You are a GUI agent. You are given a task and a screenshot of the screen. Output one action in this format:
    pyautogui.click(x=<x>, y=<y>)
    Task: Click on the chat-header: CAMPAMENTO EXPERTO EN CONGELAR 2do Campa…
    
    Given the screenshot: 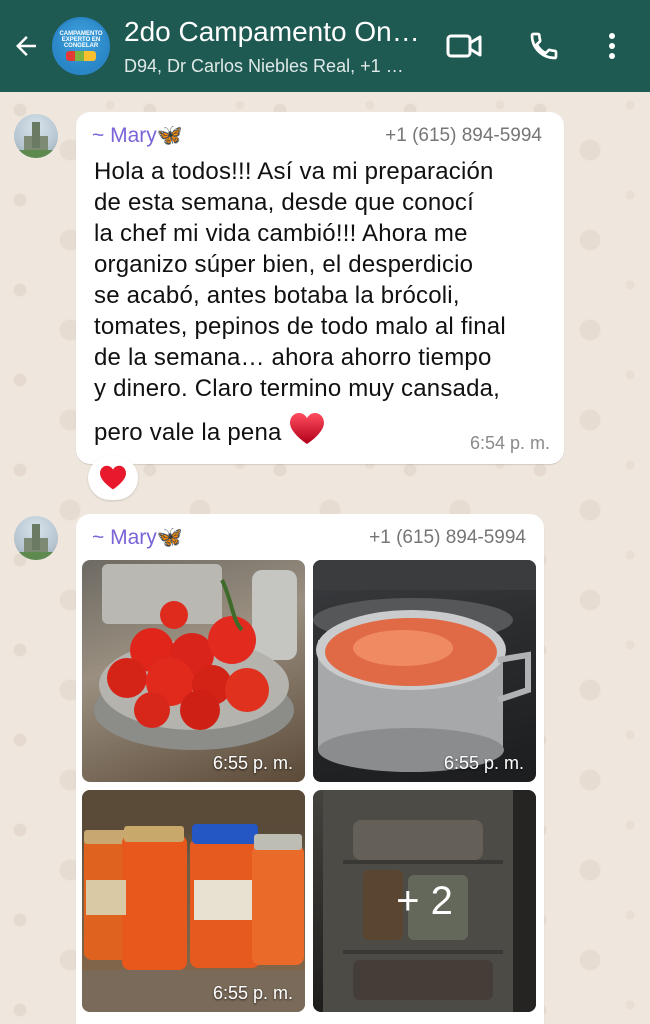 What is the action you would take?
    pyautogui.click(x=325, y=46)
    